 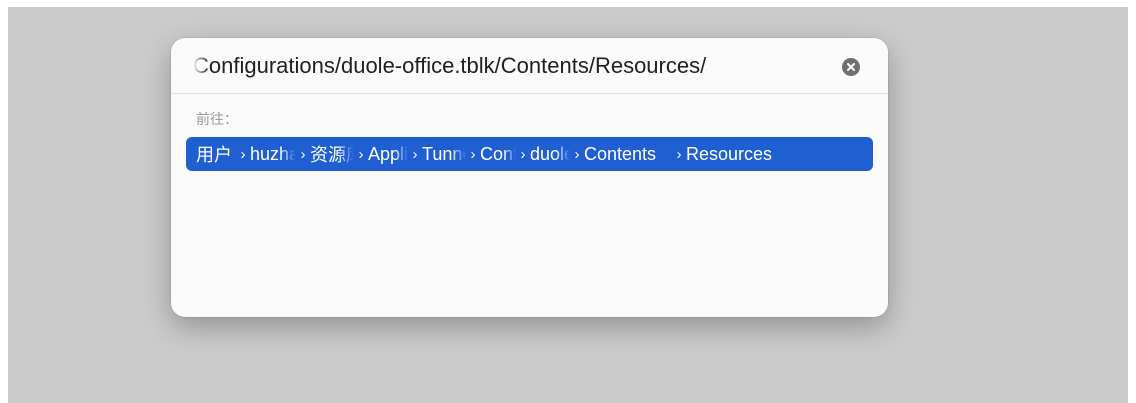 I want to click on goto-label: 前往：, so click(x=217, y=120).